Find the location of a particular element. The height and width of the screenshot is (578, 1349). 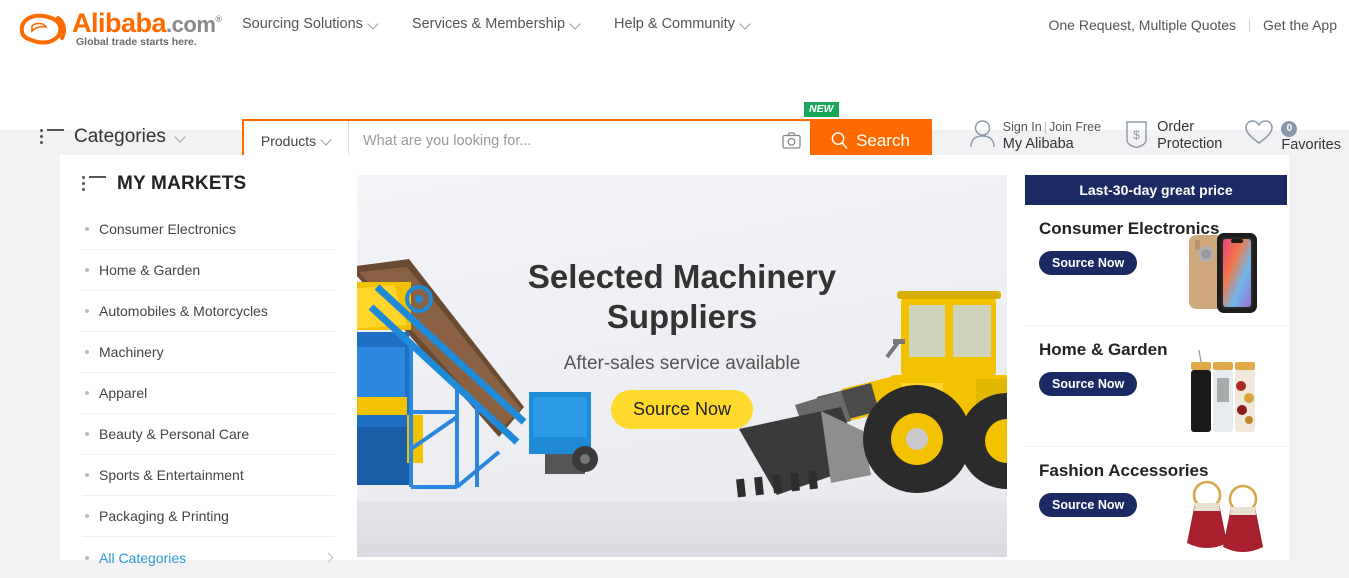

sidebar-item-beauty-personal-care: Beauty & Personal Care is located at coordinates (208, 434).